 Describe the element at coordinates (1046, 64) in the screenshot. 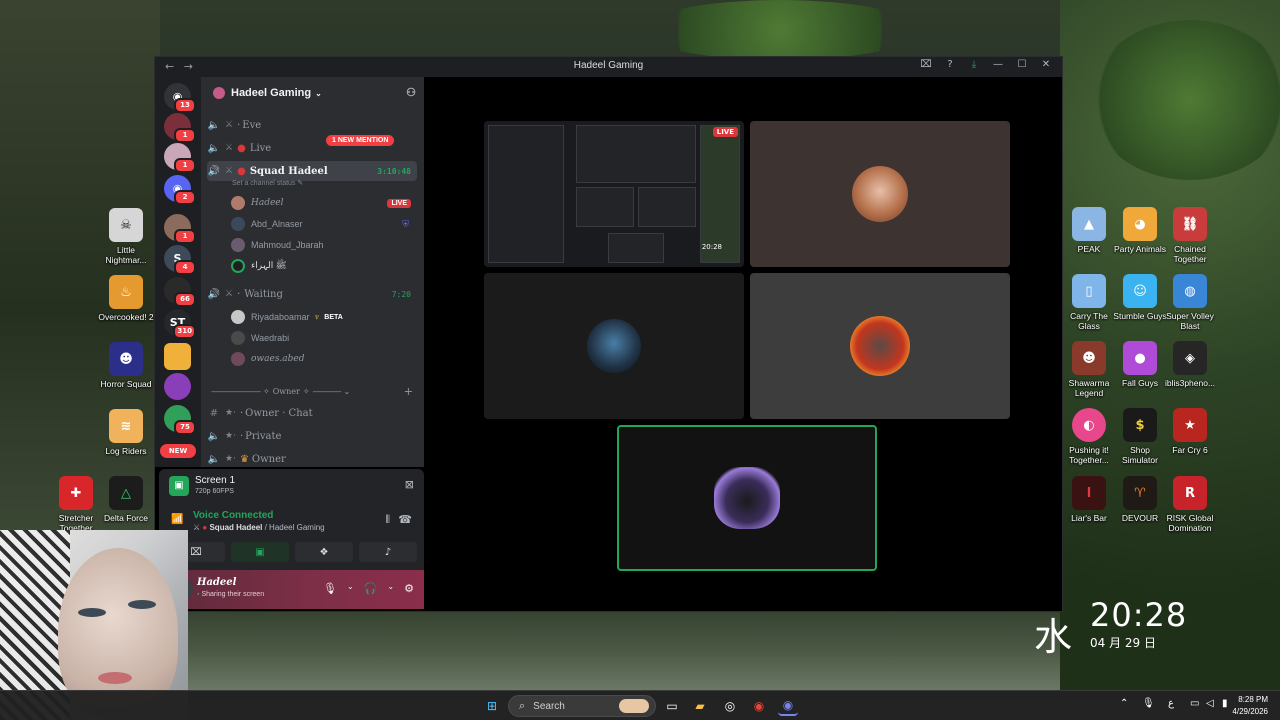

I see `close-button: ✕` at that location.